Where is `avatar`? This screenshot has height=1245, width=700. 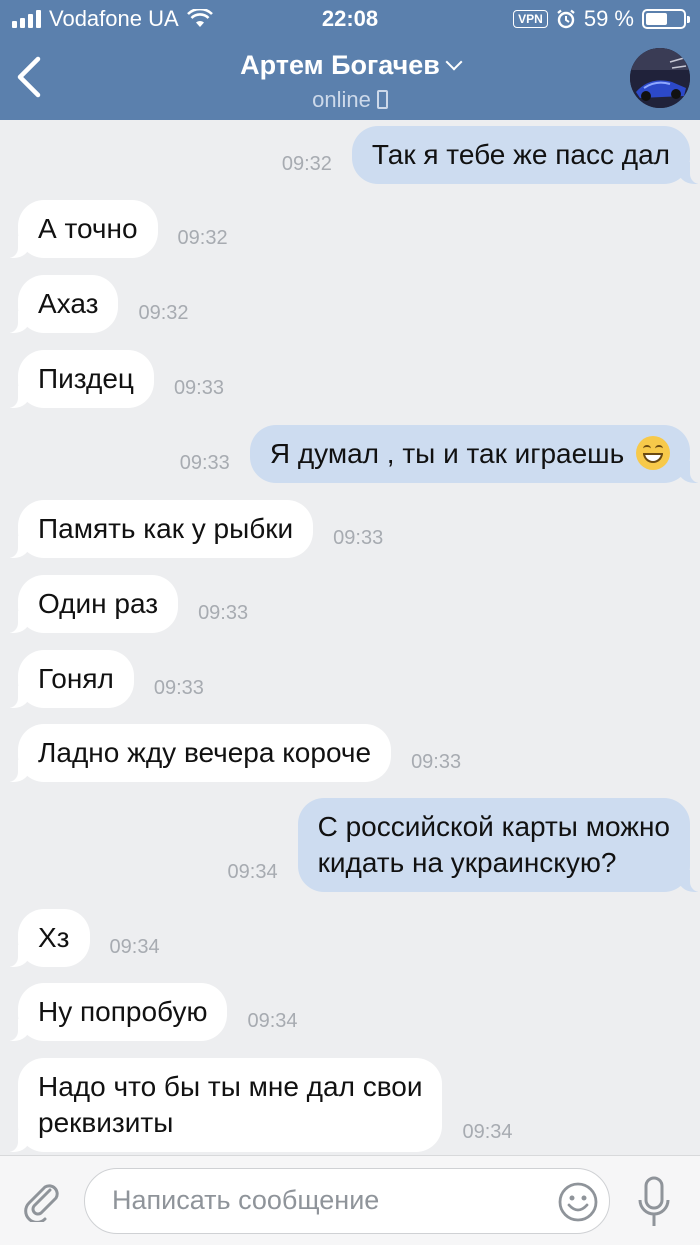 avatar is located at coordinates (660, 78).